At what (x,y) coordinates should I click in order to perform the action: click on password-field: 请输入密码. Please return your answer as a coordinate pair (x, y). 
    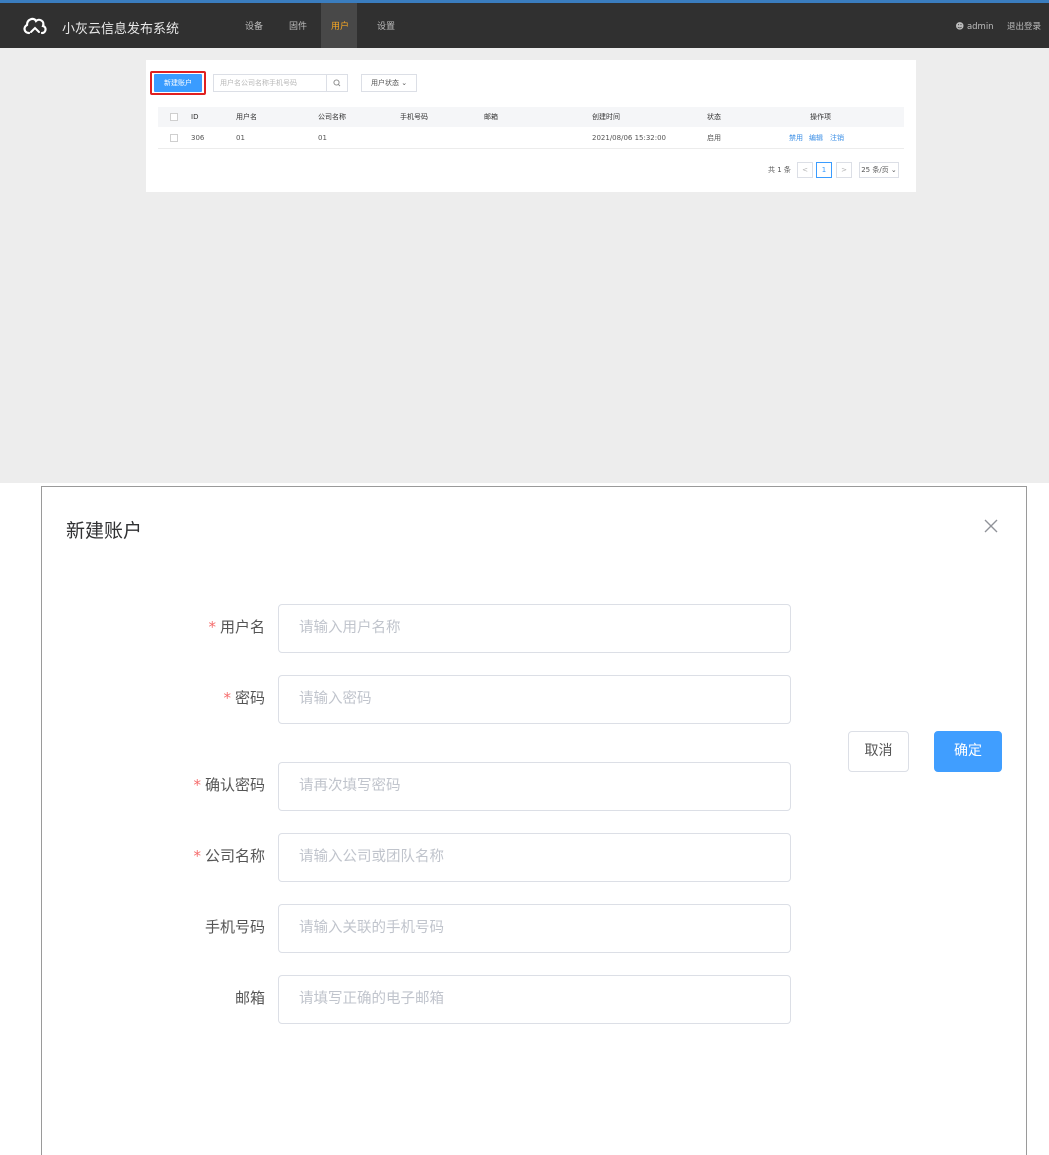
    Looking at the image, I should click on (534, 699).